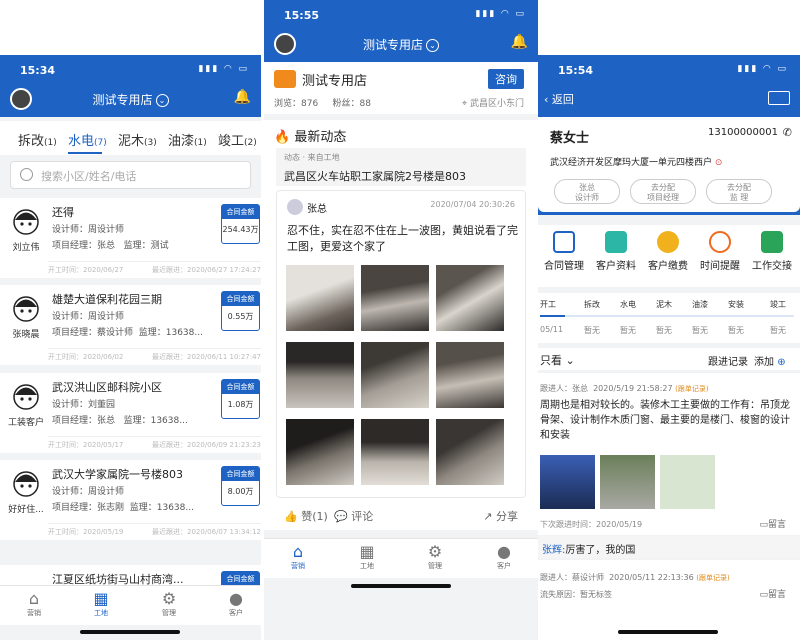 This screenshot has width=800, height=640. Describe the element at coordinates (26, 248) in the screenshot. I see `customer-name: 刘立伟` at that location.